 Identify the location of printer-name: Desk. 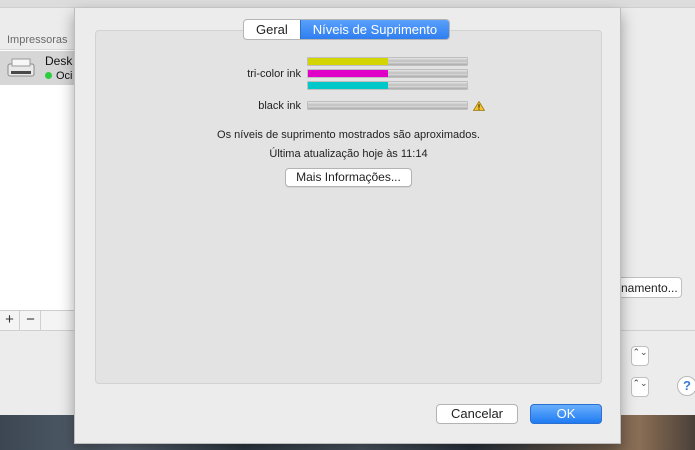
(59, 61).